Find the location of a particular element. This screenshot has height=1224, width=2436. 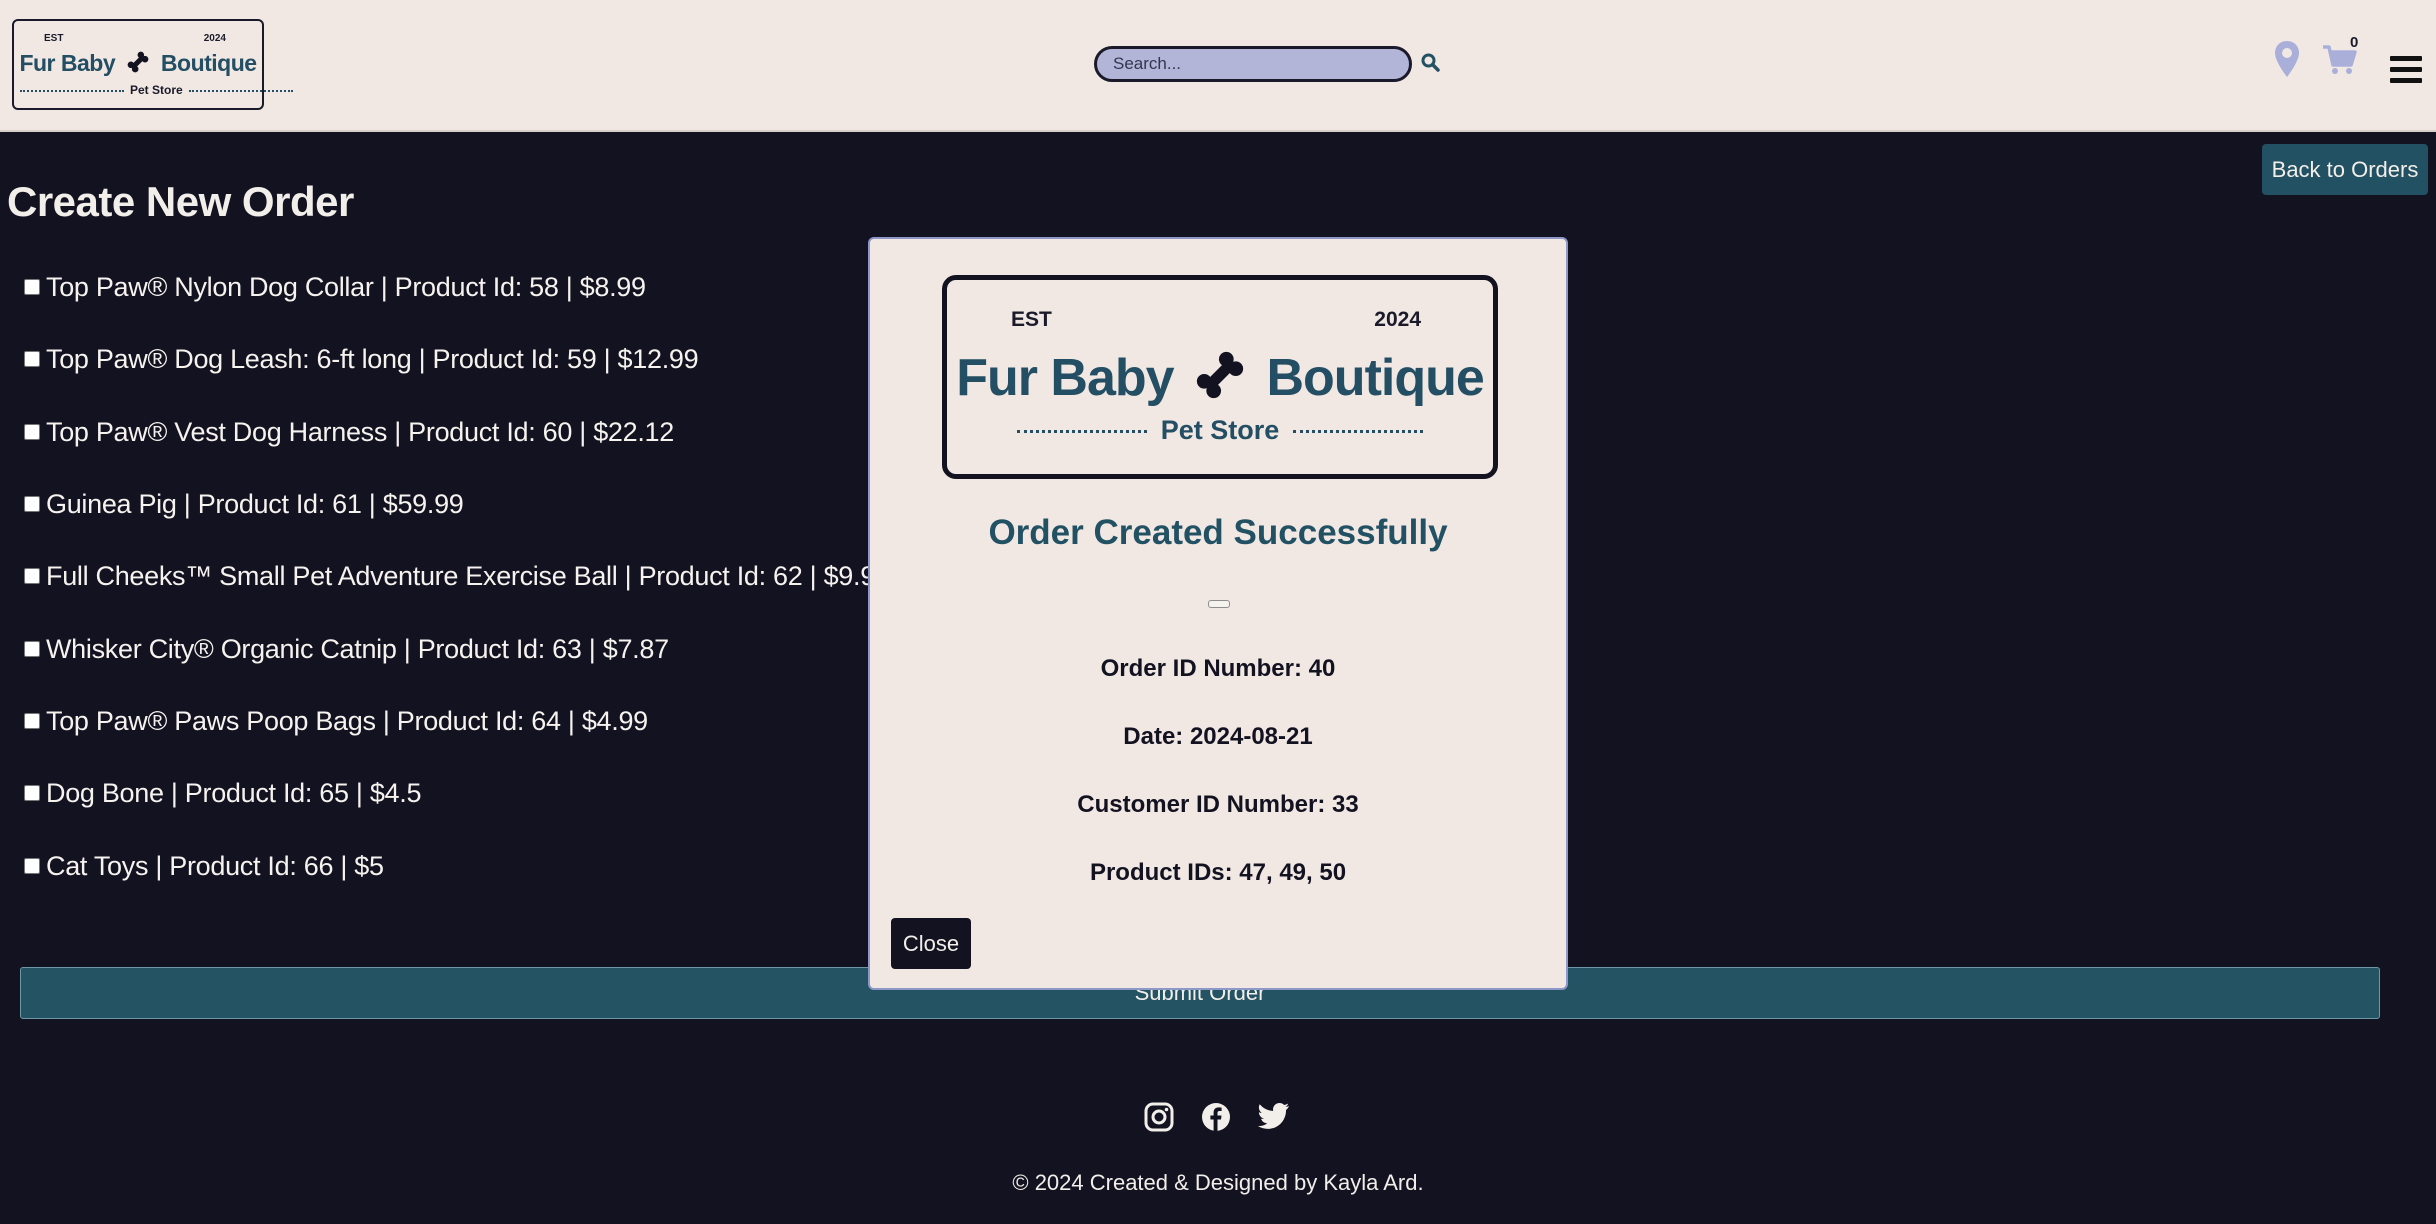

site-header: EST 2024 Fur Baby Boutique Pet Store 0 is located at coordinates (1218, 66).